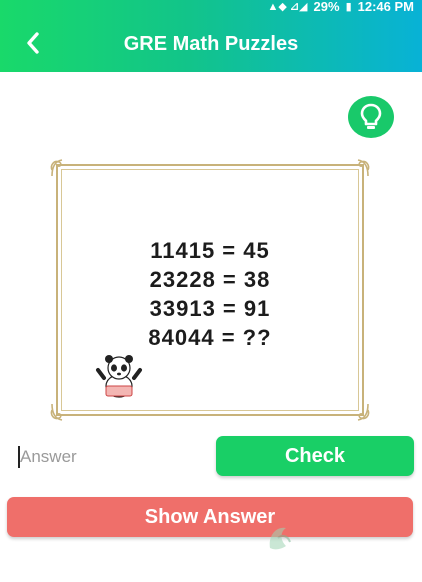  Describe the element at coordinates (210, 337) in the screenshot. I see `puzzle-line: 84044 = ??` at that location.